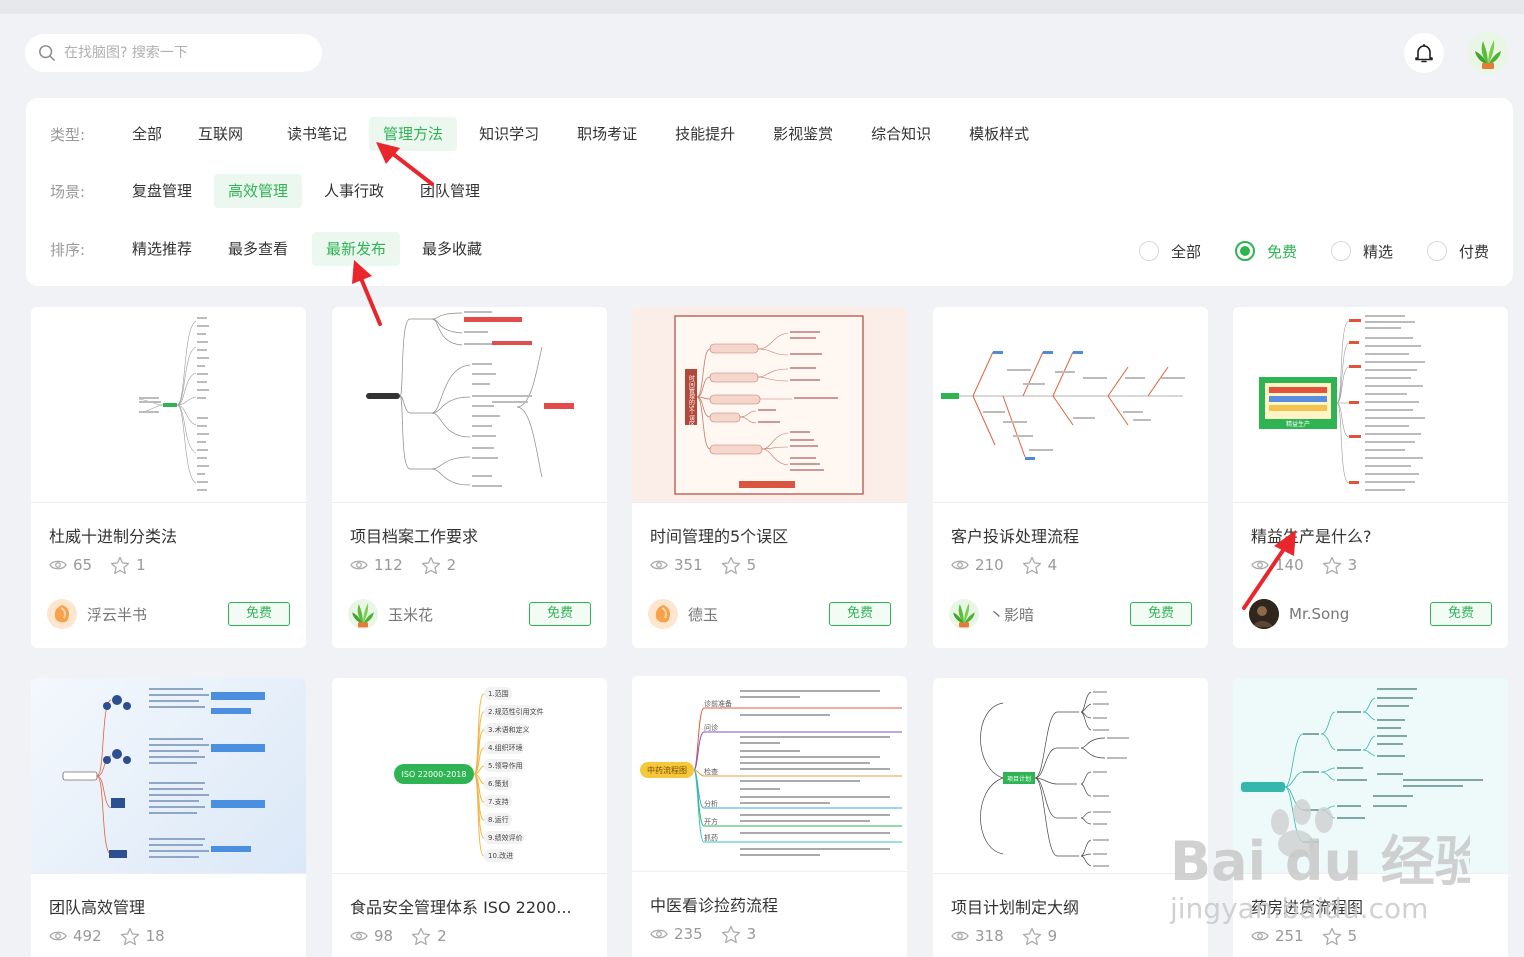 This screenshot has height=957, width=1524. What do you see at coordinates (317, 134) in the screenshot?
I see `type-chip-reading-notes: 读书笔记` at bounding box center [317, 134].